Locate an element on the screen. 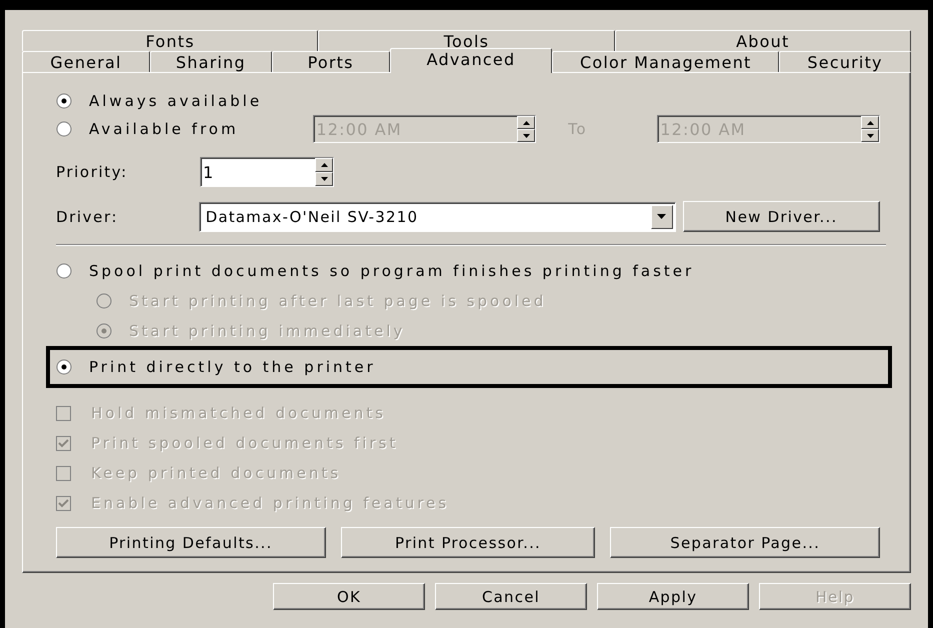 The width and height of the screenshot is (933, 628). priority-field: 1 is located at coordinates (267, 172).